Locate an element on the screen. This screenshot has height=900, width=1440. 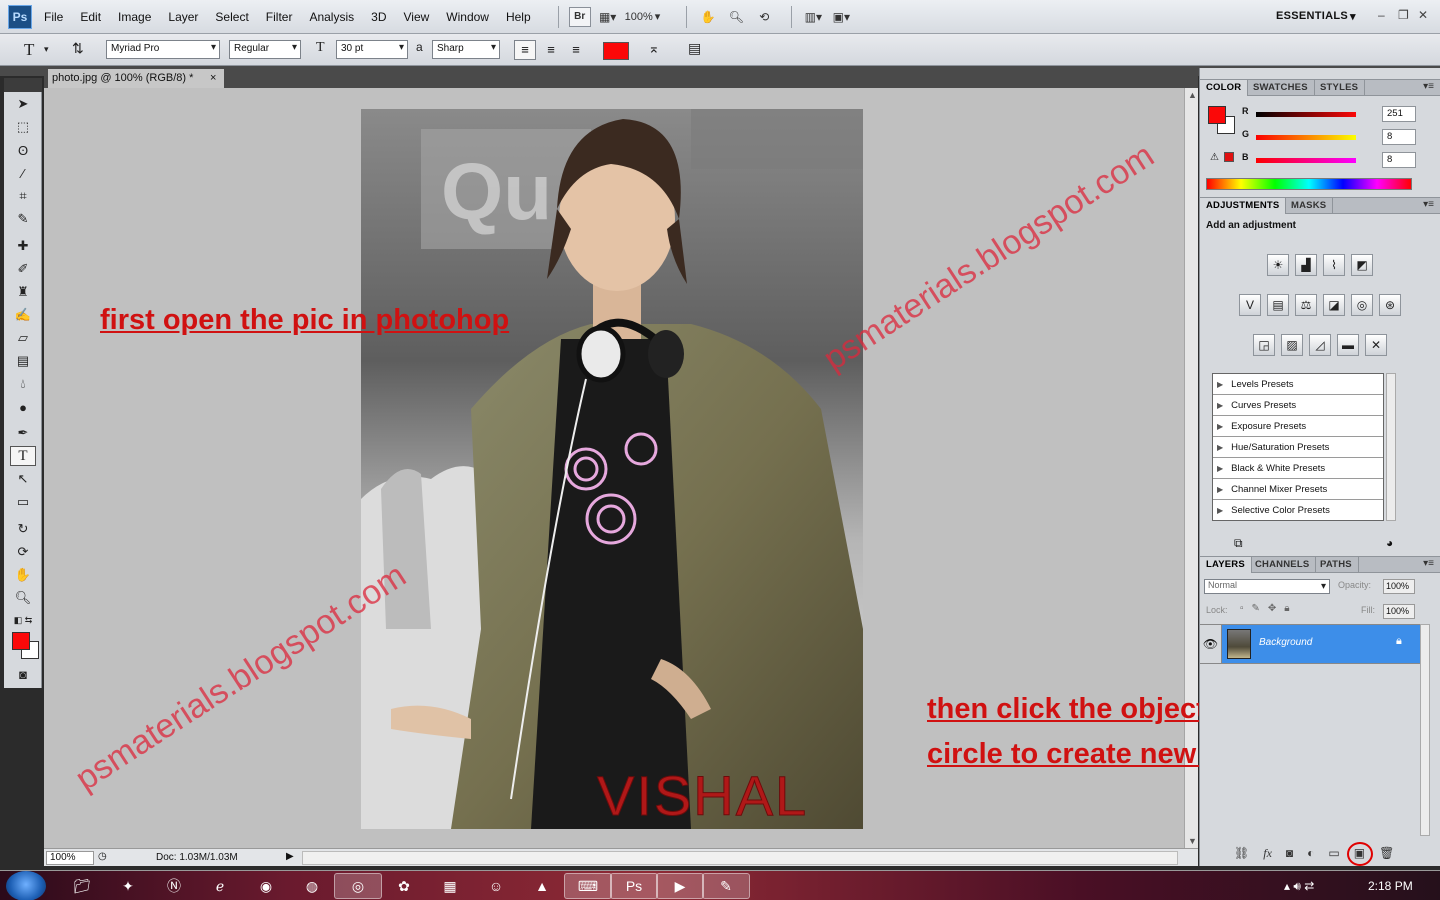
presets-scrollbar is located at coordinates (1391, 447).